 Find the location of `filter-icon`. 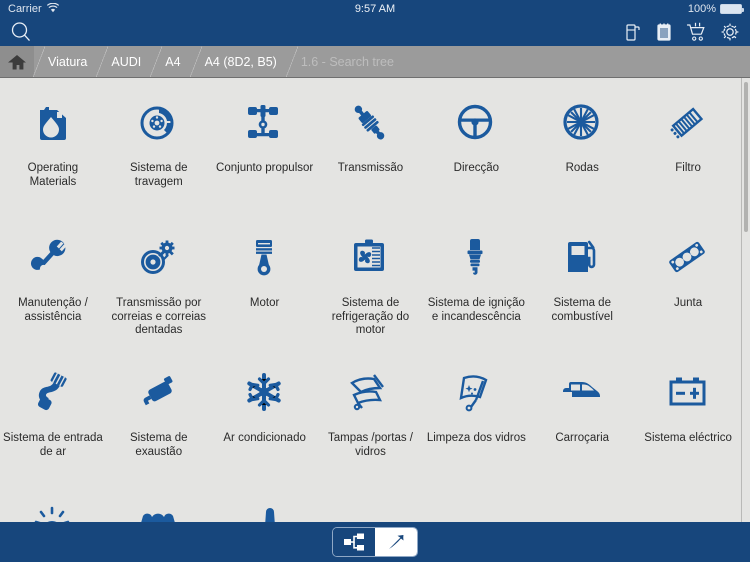

filter-icon is located at coordinates (688, 123).